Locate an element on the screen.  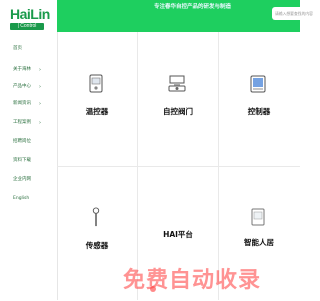
sidebar-item-label: 资料下载 is located at coordinates (22, 160).